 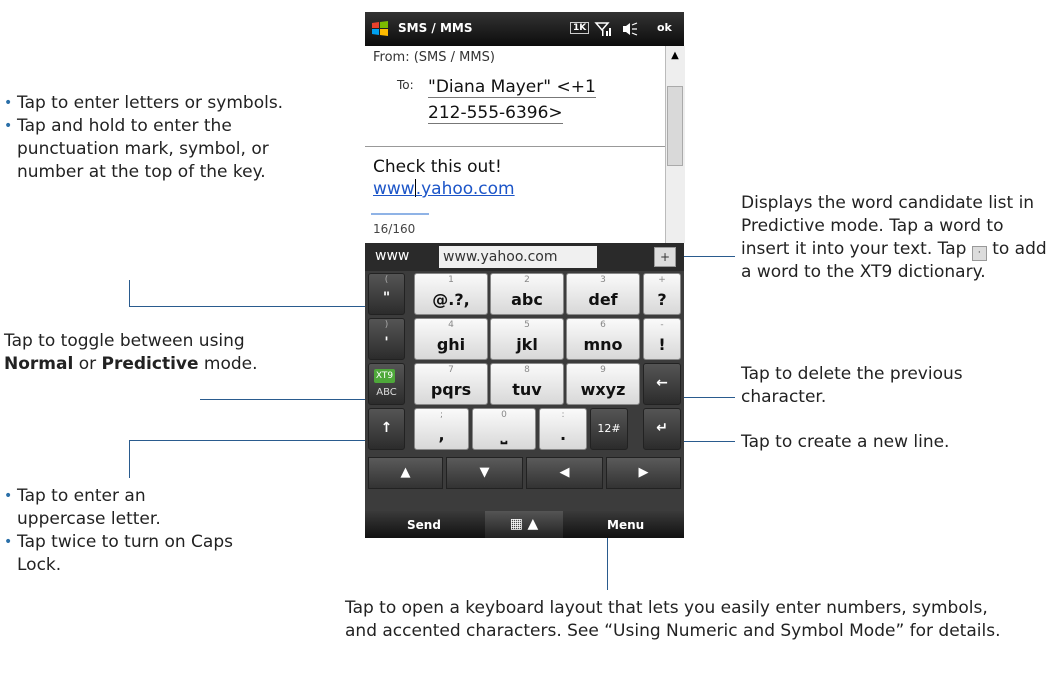 I want to click on key-4: 4 ghi, so click(x=451, y=339).